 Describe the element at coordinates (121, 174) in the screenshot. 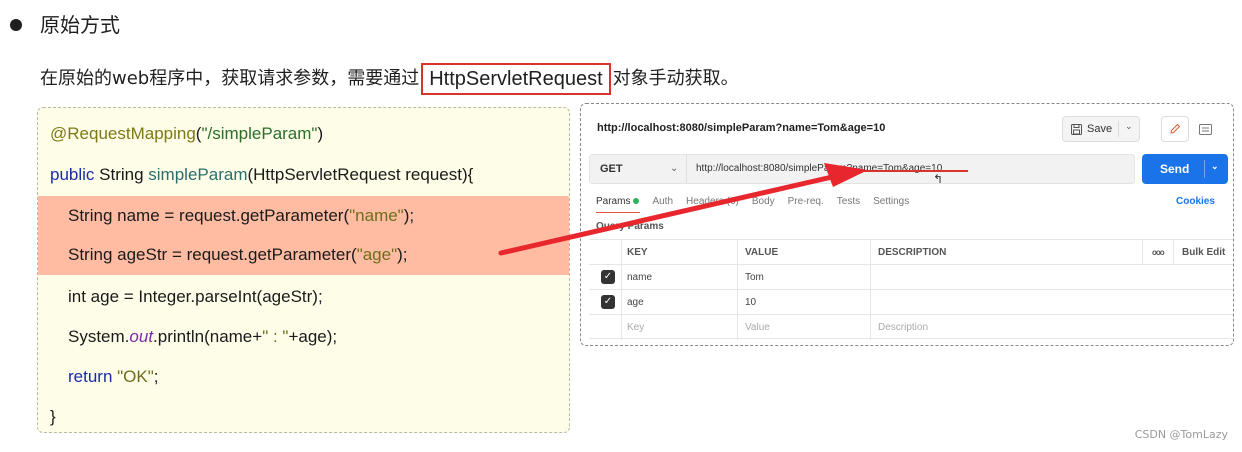

I see `code-type: String` at that location.